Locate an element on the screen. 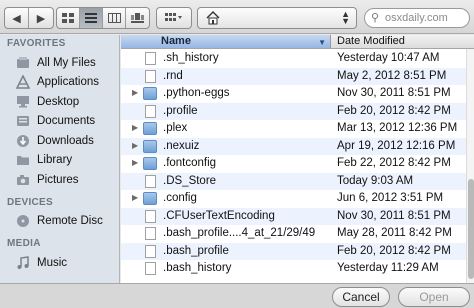 This screenshot has height=308, width=474. music-icon is located at coordinates (23, 262).